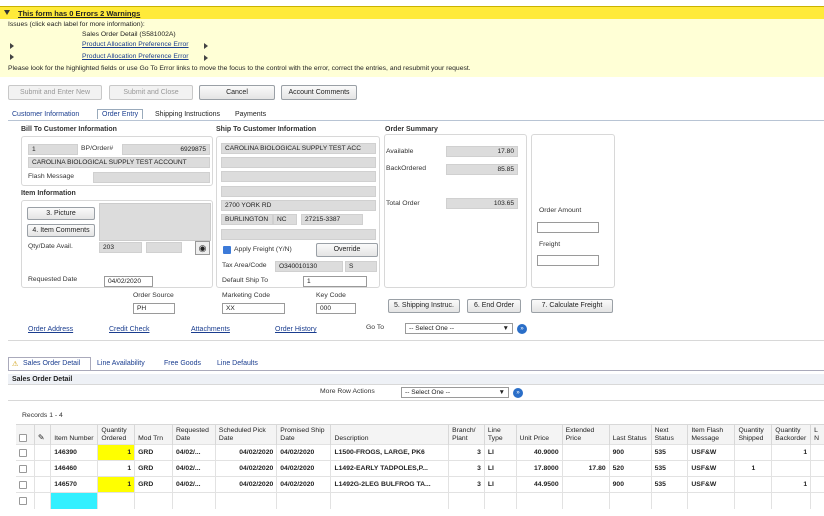 The height and width of the screenshot is (516, 824). I want to click on unit-price-cell: 44.9500, so click(539, 484).